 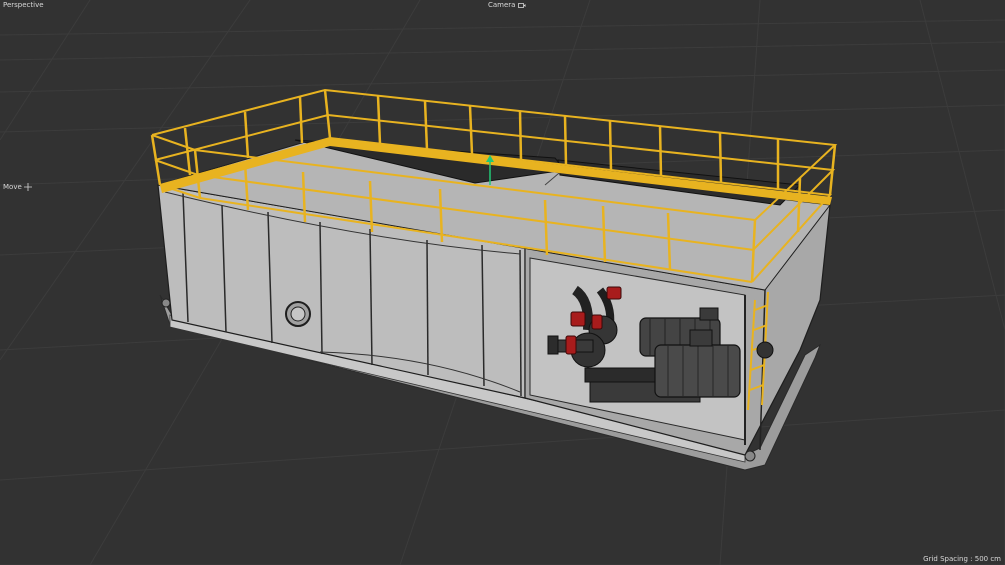 I want to click on move-icon, so click(x=28, y=187).